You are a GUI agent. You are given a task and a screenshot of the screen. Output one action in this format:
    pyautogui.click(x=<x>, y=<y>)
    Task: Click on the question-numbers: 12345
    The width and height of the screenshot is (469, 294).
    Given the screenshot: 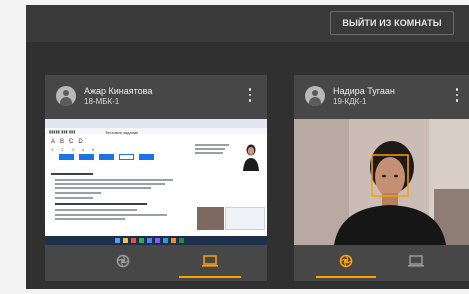 What is the action you would take?
    pyautogui.click(x=77, y=149)
    